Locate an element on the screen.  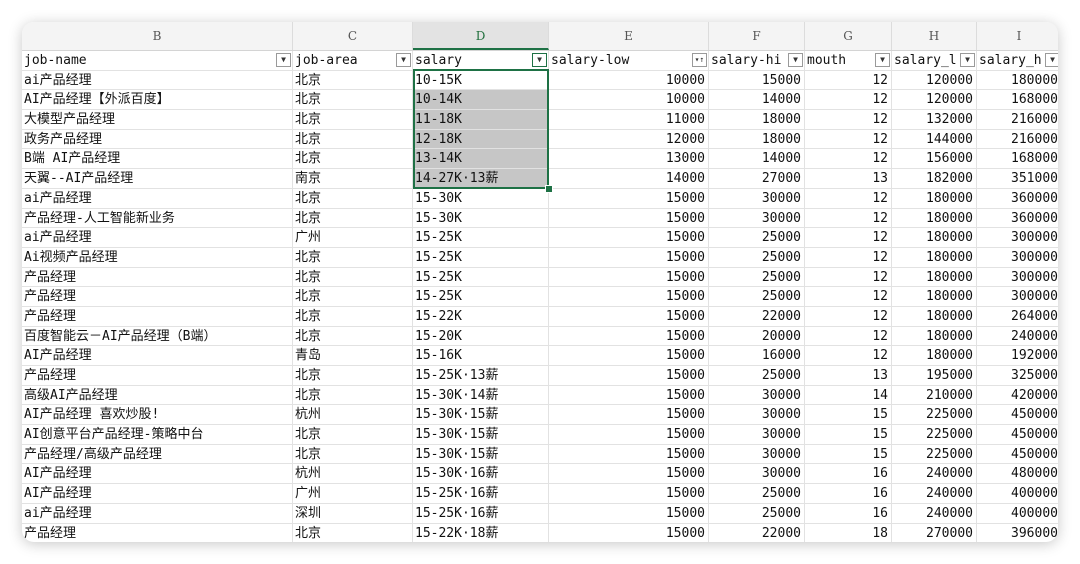
cell-salary-h: 351000 is located at coordinates (1017, 179).